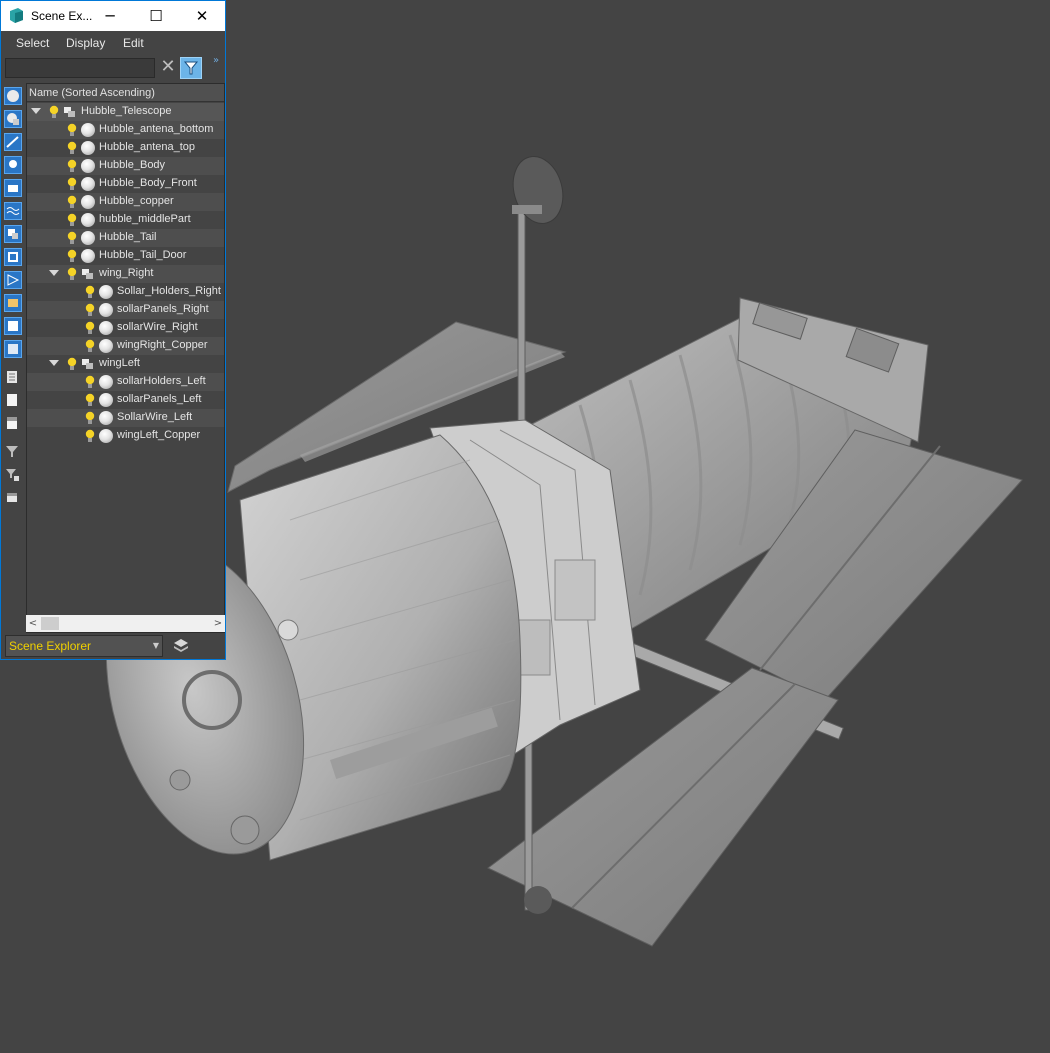 This screenshot has width=1050, height=1053. What do you see at coordinates (13, 165) in the screenshot?
I see `display-lights-button` at bounding box center [13, 165].